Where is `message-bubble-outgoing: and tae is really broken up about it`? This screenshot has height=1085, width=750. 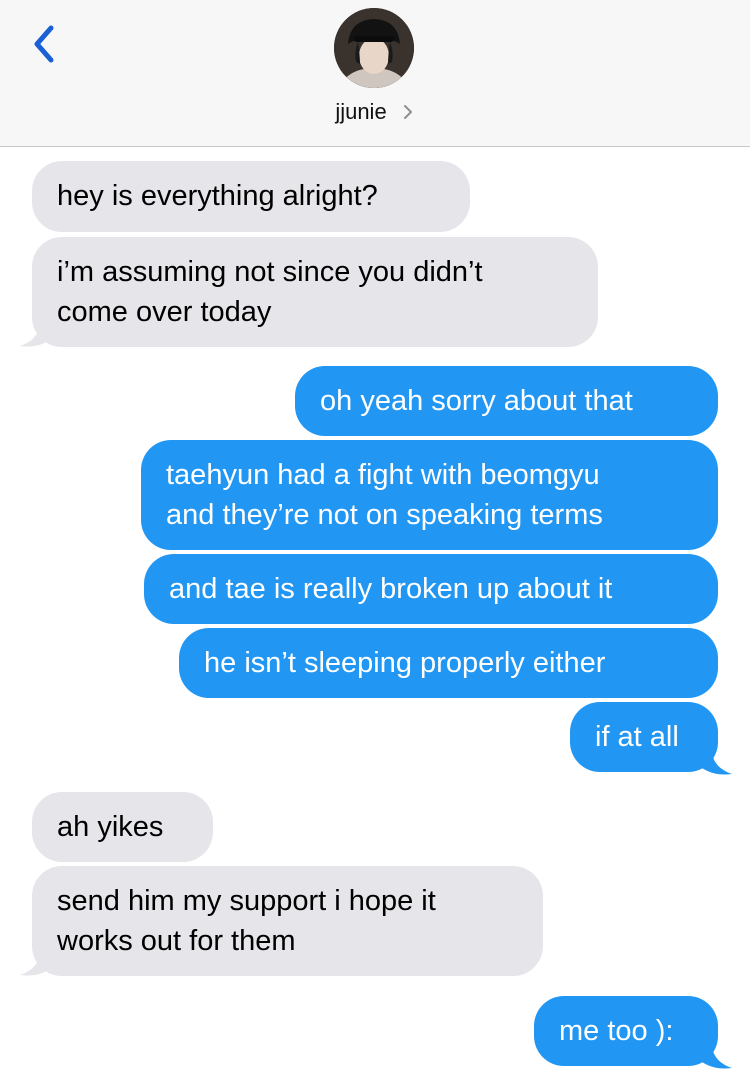 message-bubble-outgoing: and tae is really broken up about it is located at coordinates (431, 589).